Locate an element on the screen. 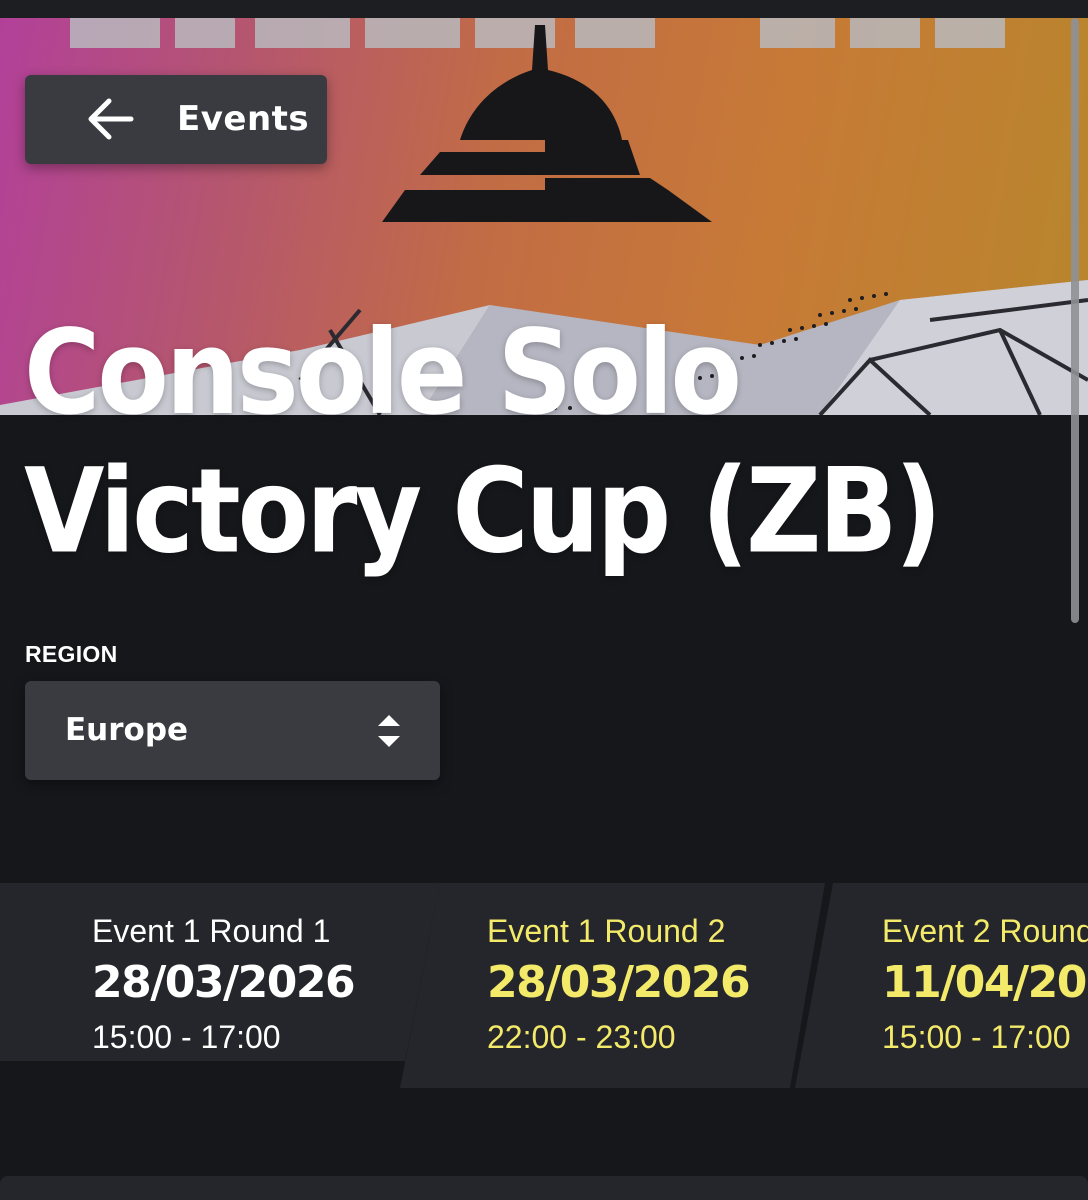 This screenshot has height=1200, width=1088. back-to-events-button: Events is located at coordinates (176, 119).